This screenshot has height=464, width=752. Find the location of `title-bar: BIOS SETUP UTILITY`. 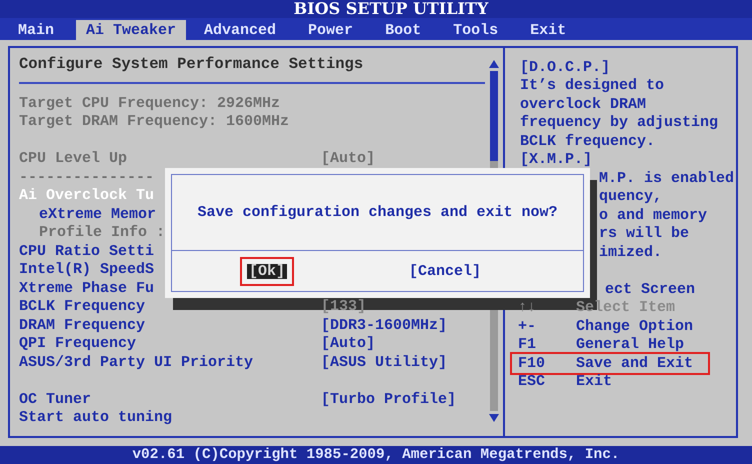

title-bar: BIOS SETUP UTILITY is located at coordinates (376, 9).